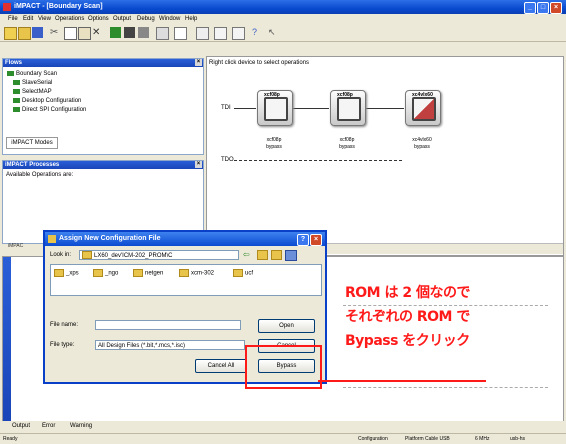 Image resolution: width=566 pixels, height=444 pixels. Describe the element at coordinates (148, 273) in the screenshot. I see `folder-item-netgen: netgen` at that location.